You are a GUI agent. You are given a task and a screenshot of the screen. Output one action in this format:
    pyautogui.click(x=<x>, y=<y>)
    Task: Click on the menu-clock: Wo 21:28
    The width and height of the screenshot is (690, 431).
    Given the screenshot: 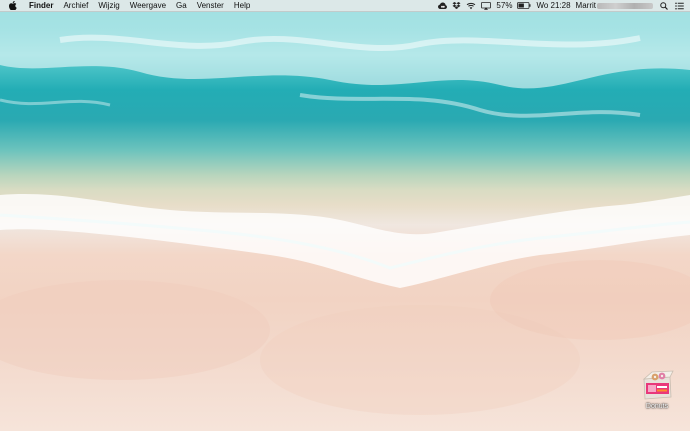 What is the action you would take?
    pyautogui.click(x=553, y=6)
    